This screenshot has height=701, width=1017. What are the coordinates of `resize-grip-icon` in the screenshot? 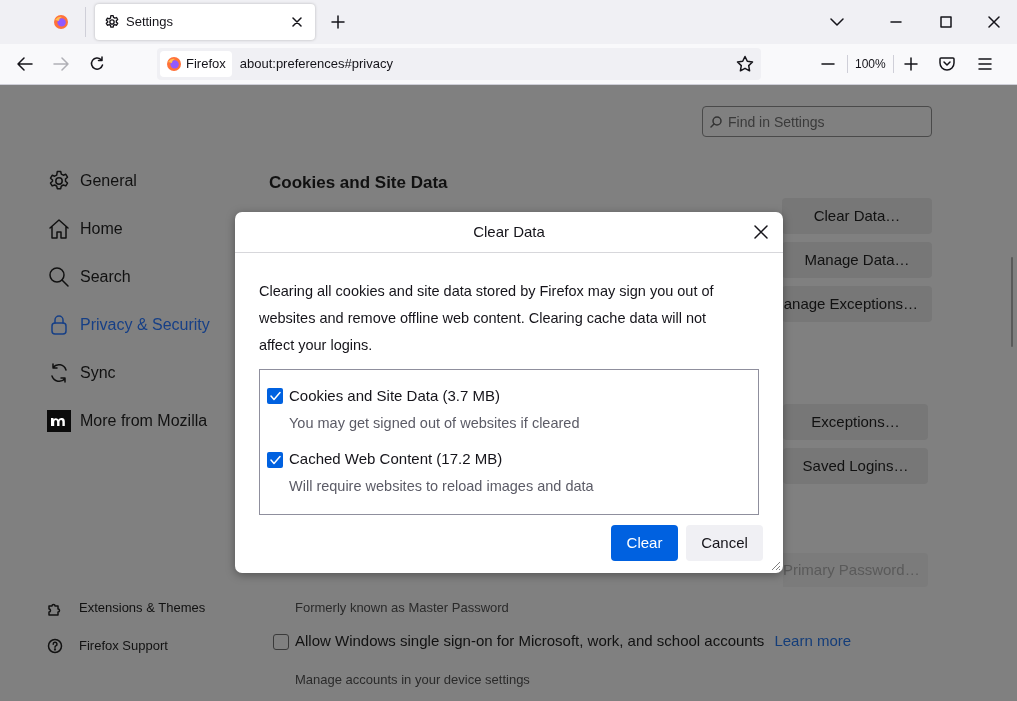 It's located at (775, 565).